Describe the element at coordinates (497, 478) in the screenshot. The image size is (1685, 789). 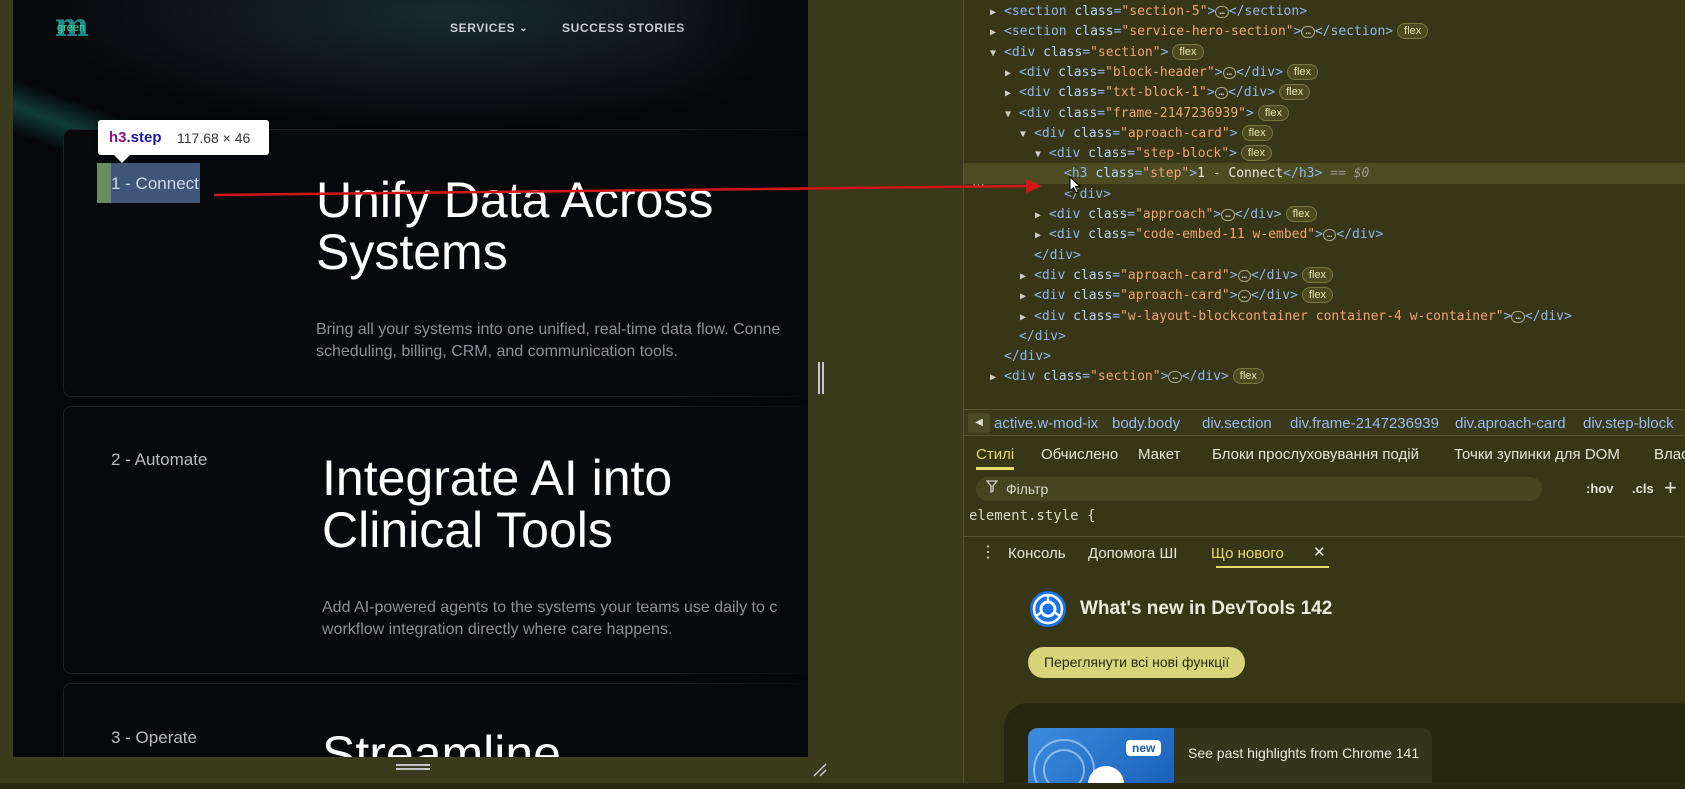
I see `card-2-title-line-1: Integrate AI into` at that location.